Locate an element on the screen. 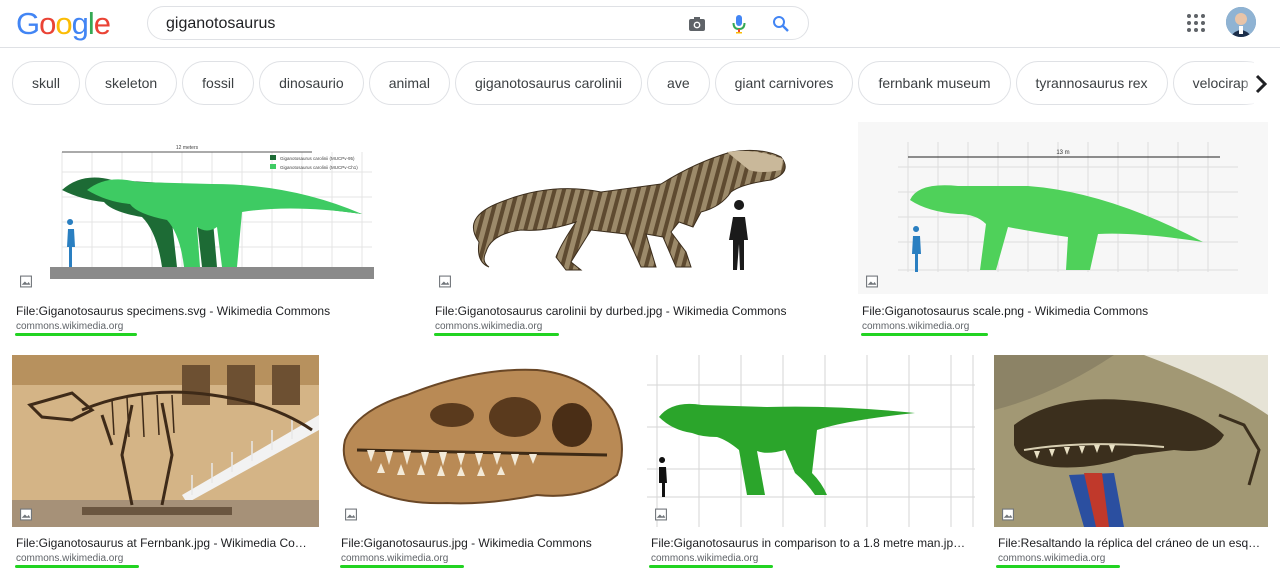 The height and width of the screenshot is (579, 1280). chip-giganotosaurus-carolinii: giganotosaurus carolinii is located at coordinates (548, 83).